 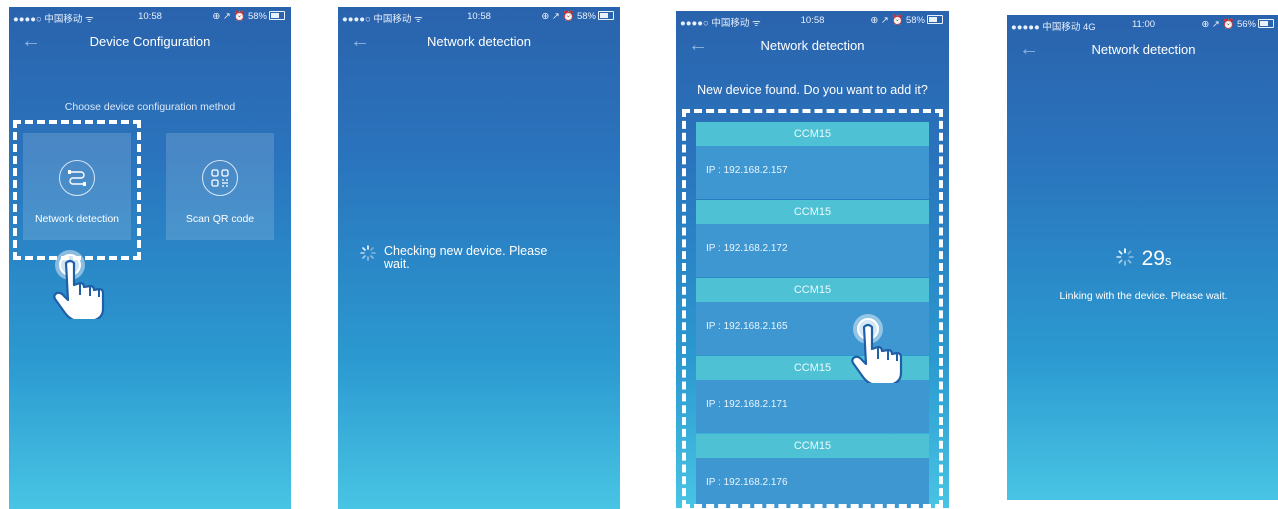 I want to click on page-title: Device Configuration, so click(x=150, y=41).